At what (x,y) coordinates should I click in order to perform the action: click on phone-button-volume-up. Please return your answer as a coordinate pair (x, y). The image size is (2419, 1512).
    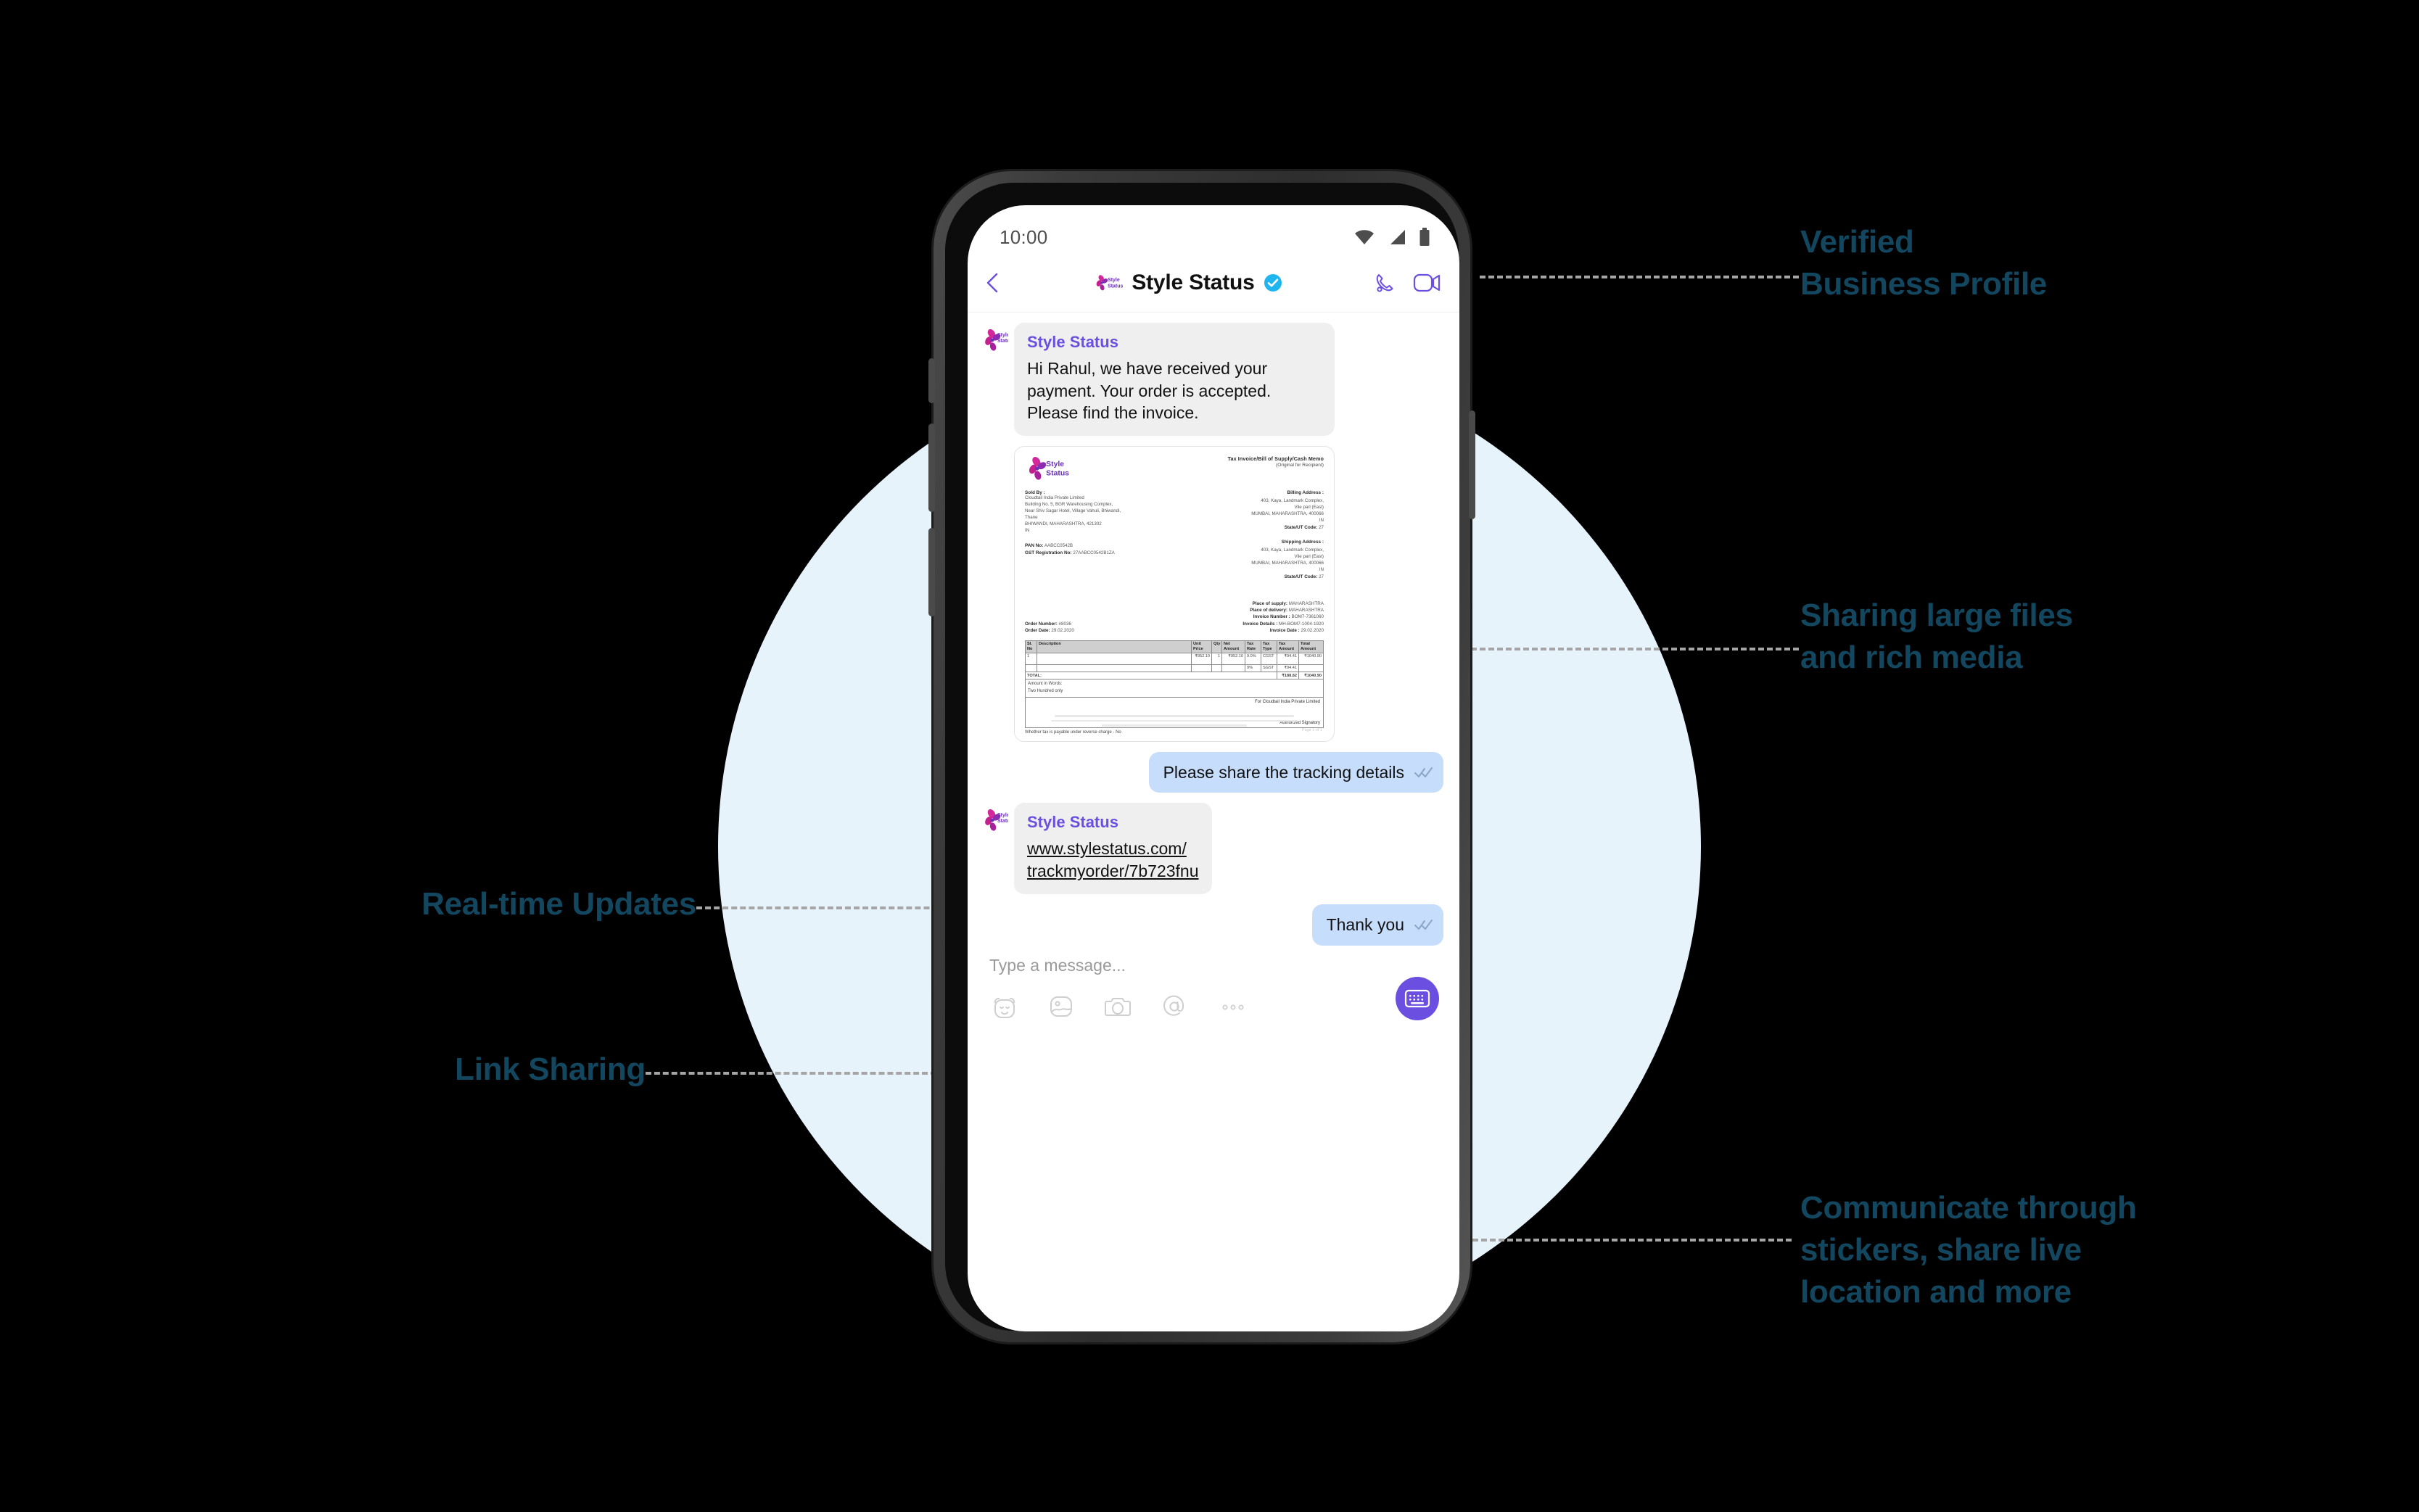
    Looking at the image, I should click on (932, 468).